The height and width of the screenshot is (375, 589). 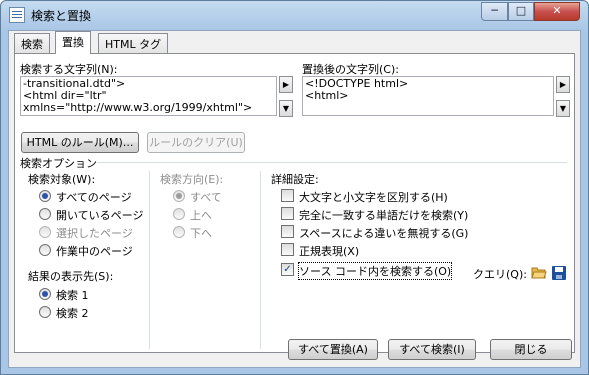 I want to click on target-open-pages-radio, so click(x=45, y=214).